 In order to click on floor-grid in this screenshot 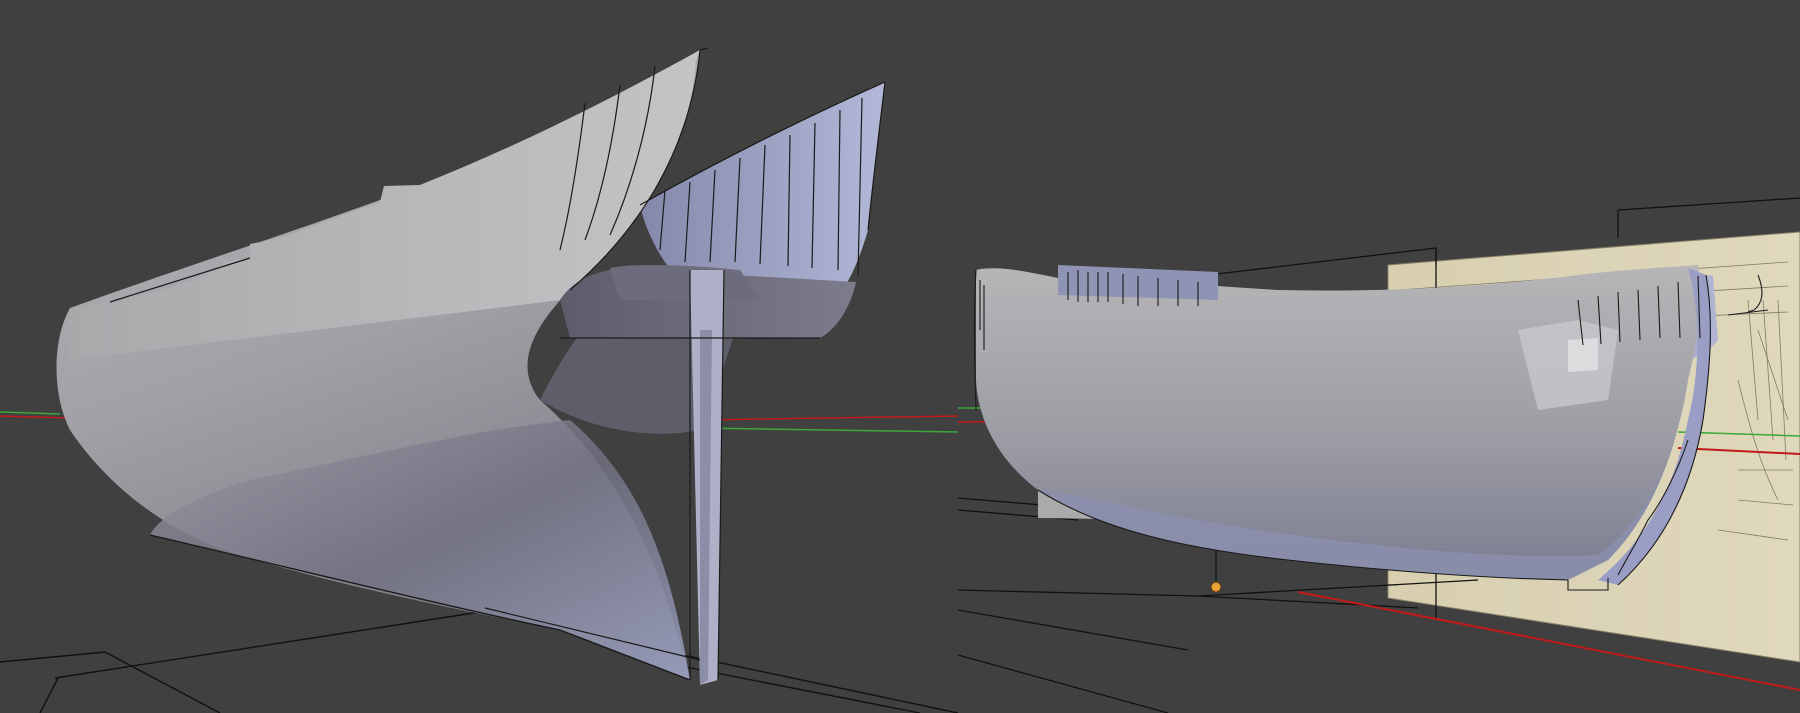, I will do `click(479, 662)`.